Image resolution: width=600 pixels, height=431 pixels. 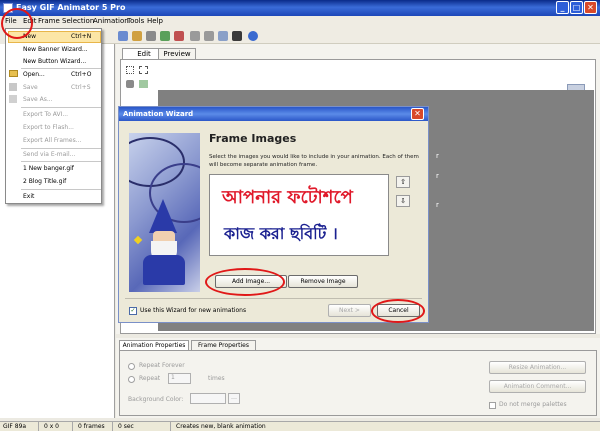 What do you see at coordinates (135, 21) in the screenshot?
I see `menu-tools: Tools` at bounding box center [135, 21].